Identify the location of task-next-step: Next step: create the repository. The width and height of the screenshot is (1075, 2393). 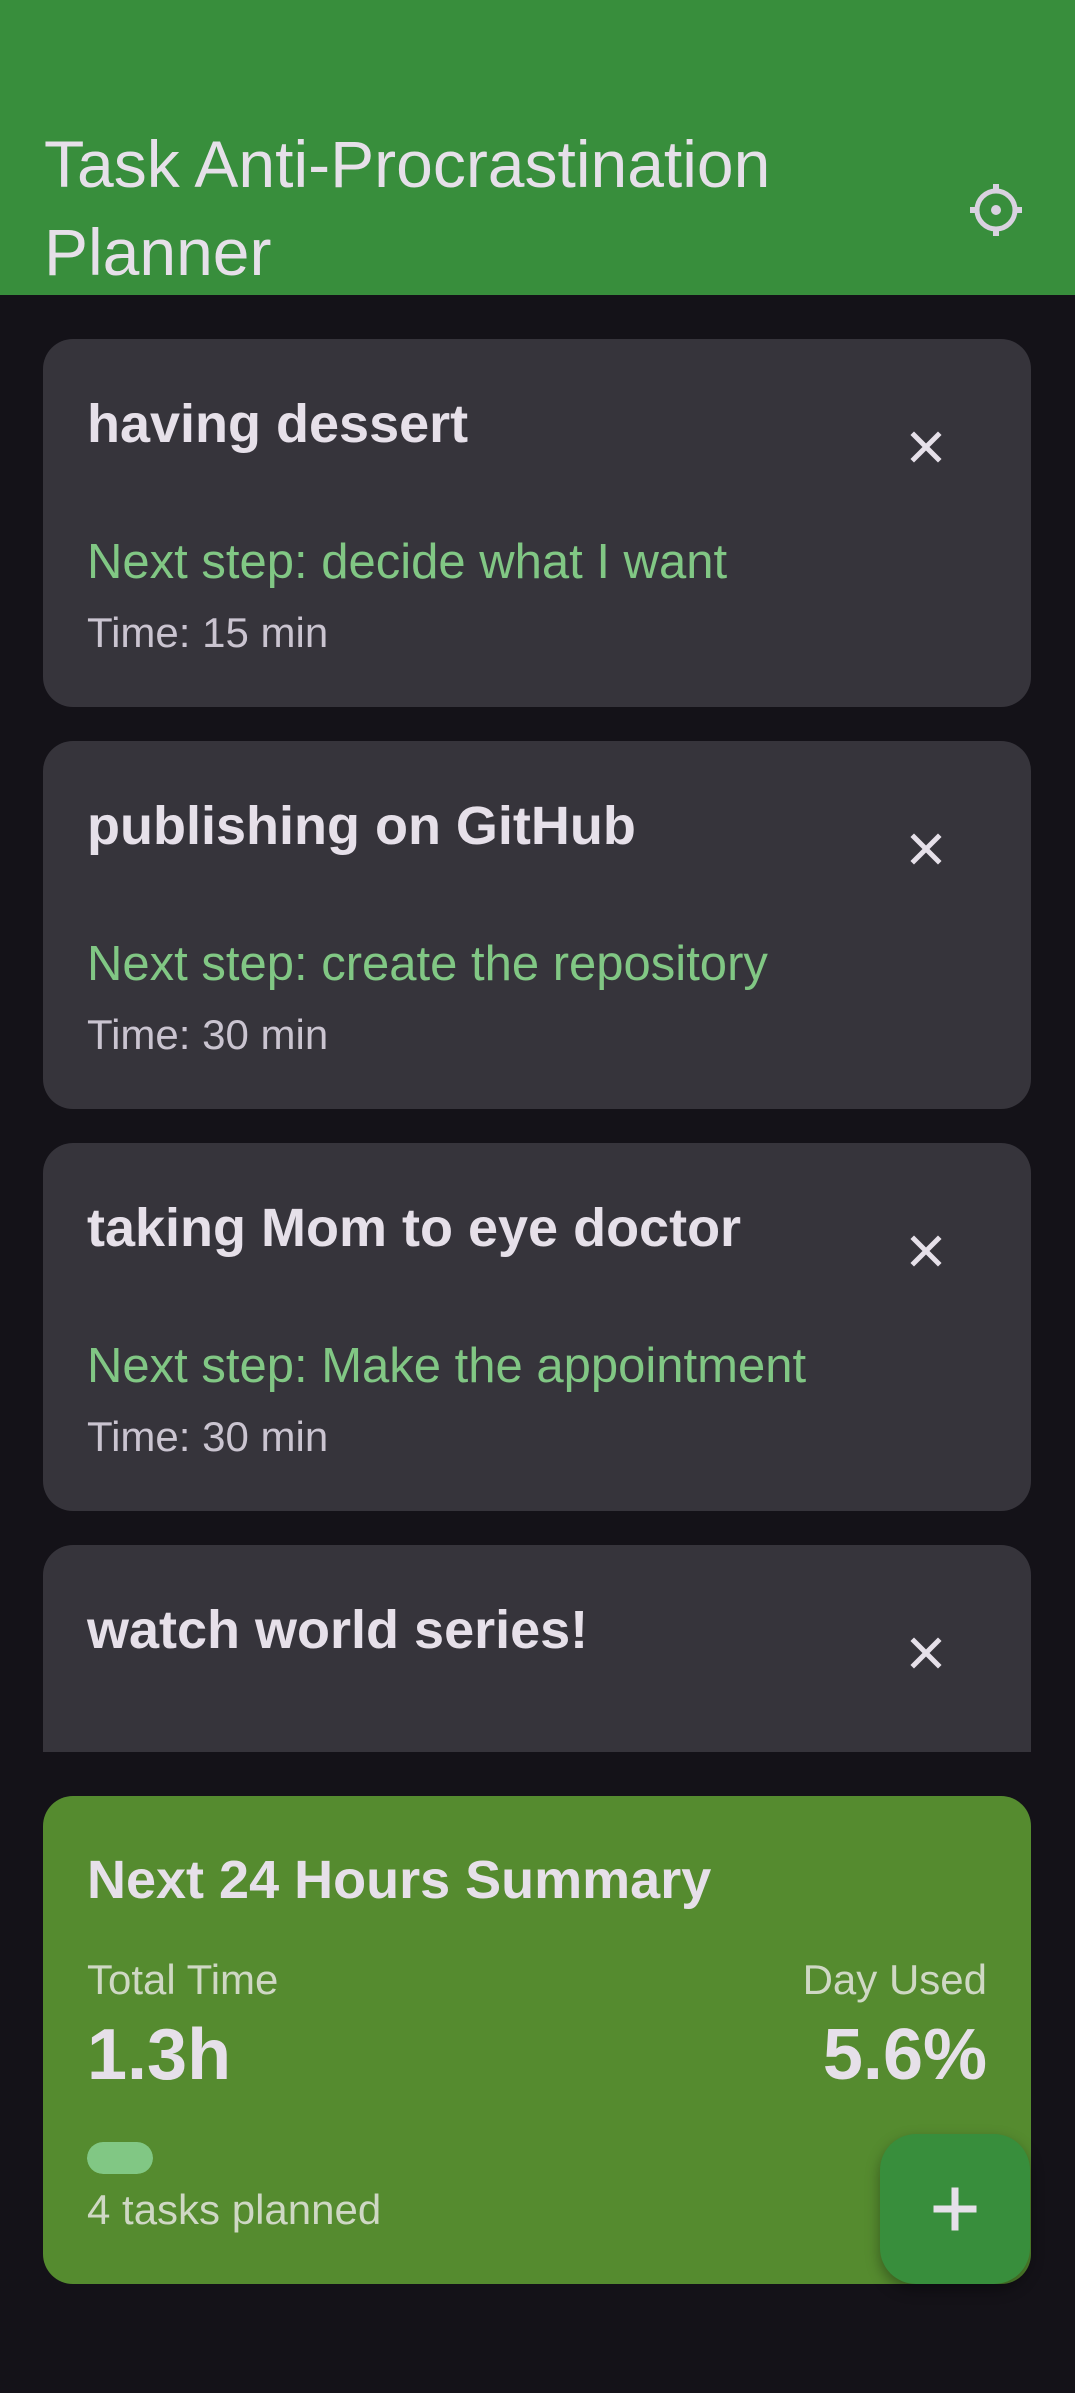
(427, 964).